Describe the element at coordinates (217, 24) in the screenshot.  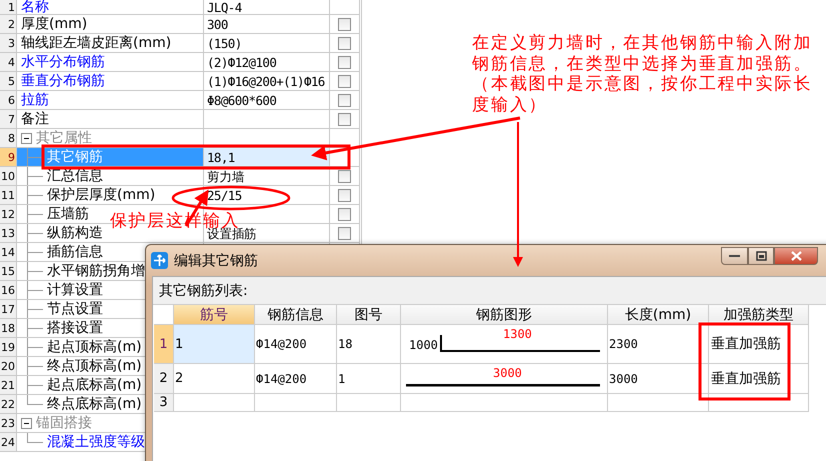
I see `property-value: 300` at that location.